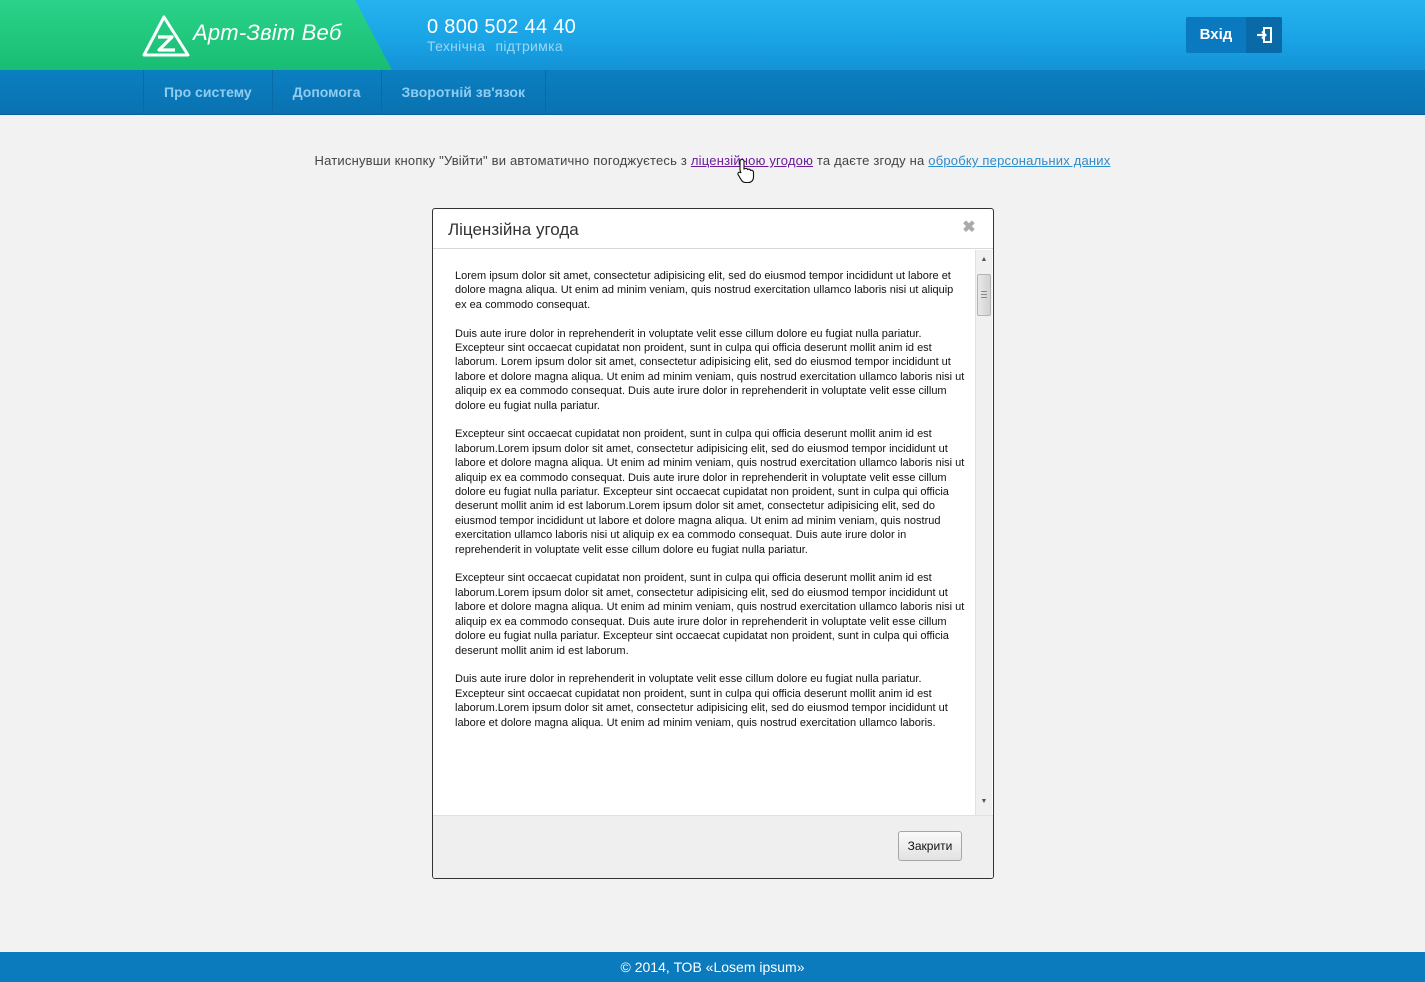 Image resolution: width=1425 pixels, height=982 pixels. What do you see at coordinates (712, 92) in the screenshot?
I see `main-nav: Про систему Допомога Зворотній зв'язок` at bounding box center [712, 92].